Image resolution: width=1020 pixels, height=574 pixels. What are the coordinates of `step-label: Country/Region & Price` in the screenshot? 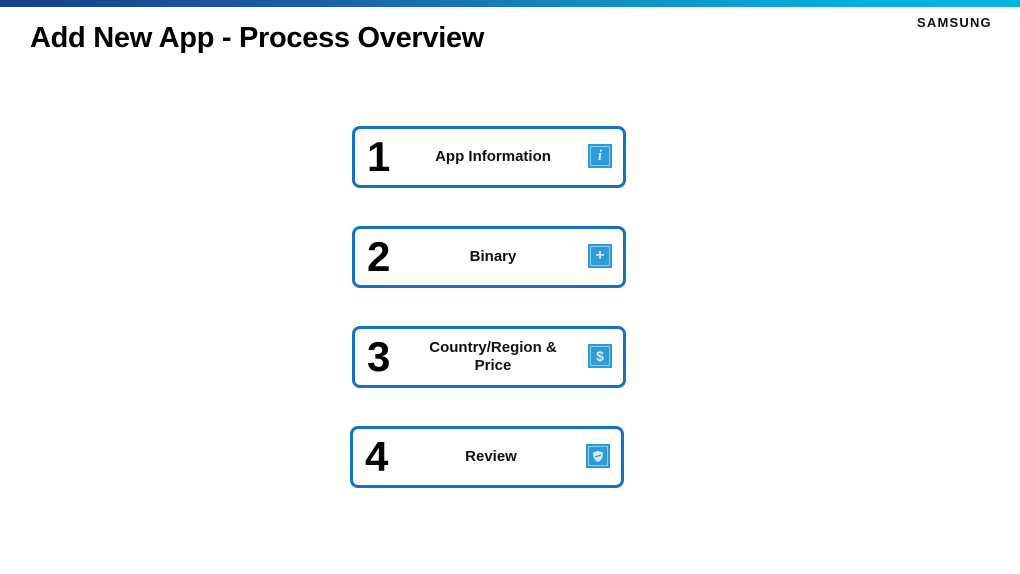 It's located at (493, 356).